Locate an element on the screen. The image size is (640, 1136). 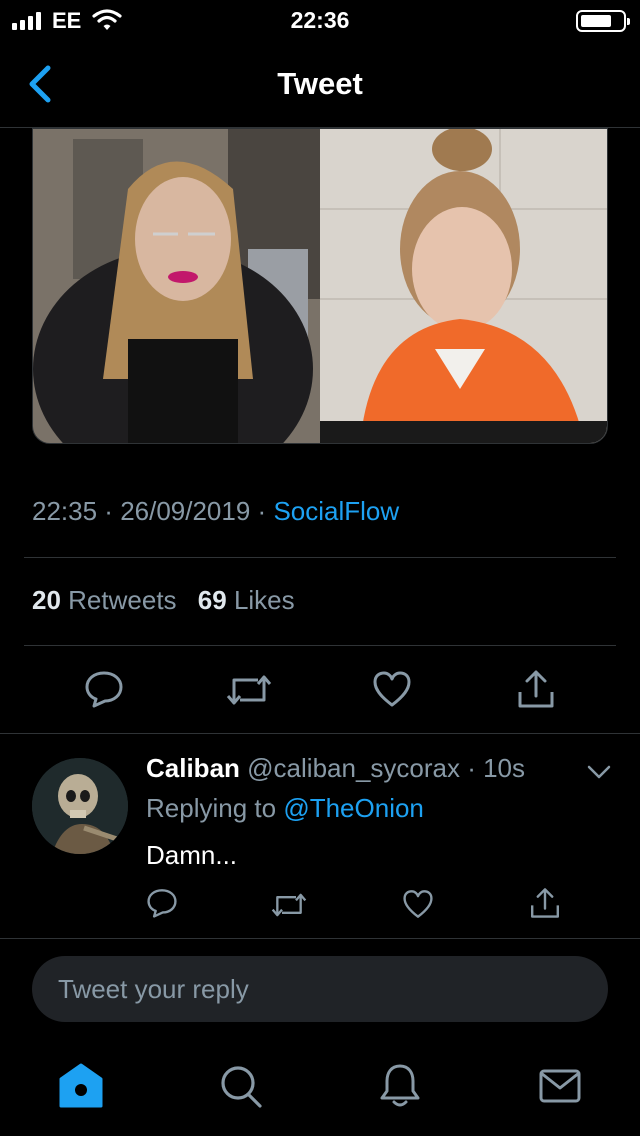
like-button is located at coordinates (392, 689).